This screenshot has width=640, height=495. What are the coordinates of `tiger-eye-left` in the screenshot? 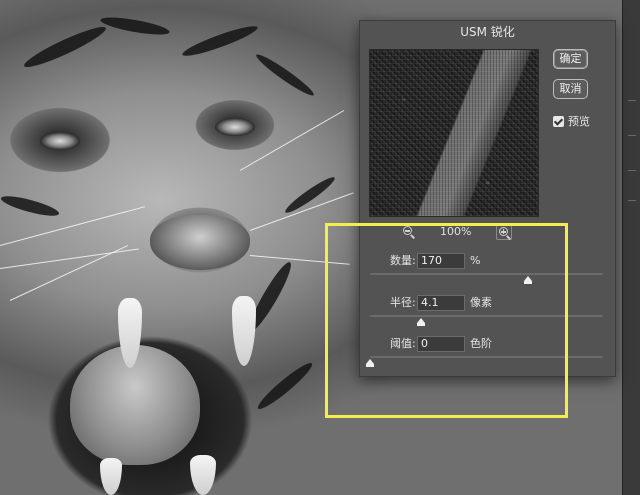 It's located at (60, 141).